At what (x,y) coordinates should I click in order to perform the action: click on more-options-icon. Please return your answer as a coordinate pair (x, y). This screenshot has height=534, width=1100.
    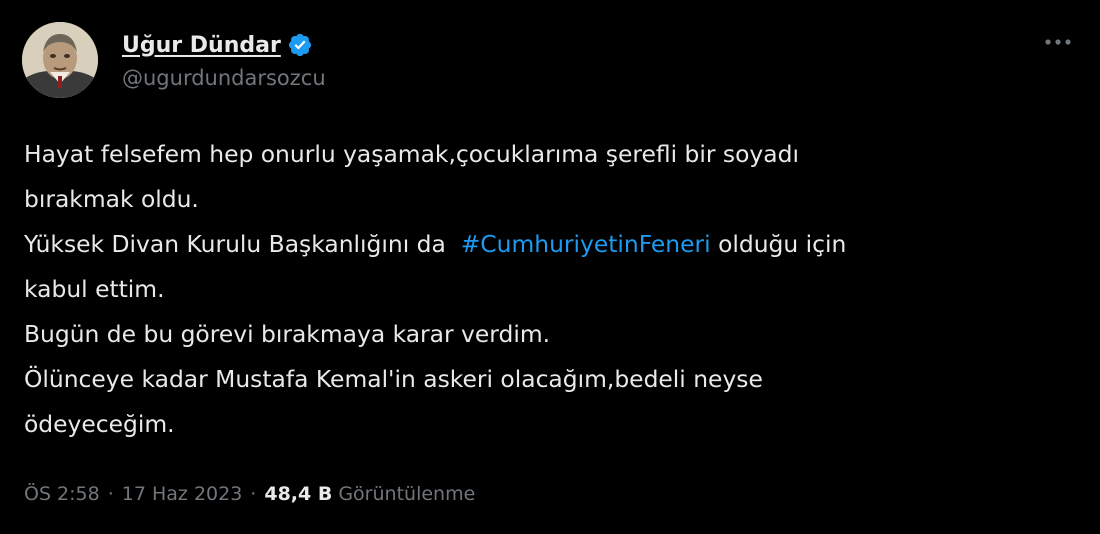
    Looking at the image, I should click on (1058, 42).